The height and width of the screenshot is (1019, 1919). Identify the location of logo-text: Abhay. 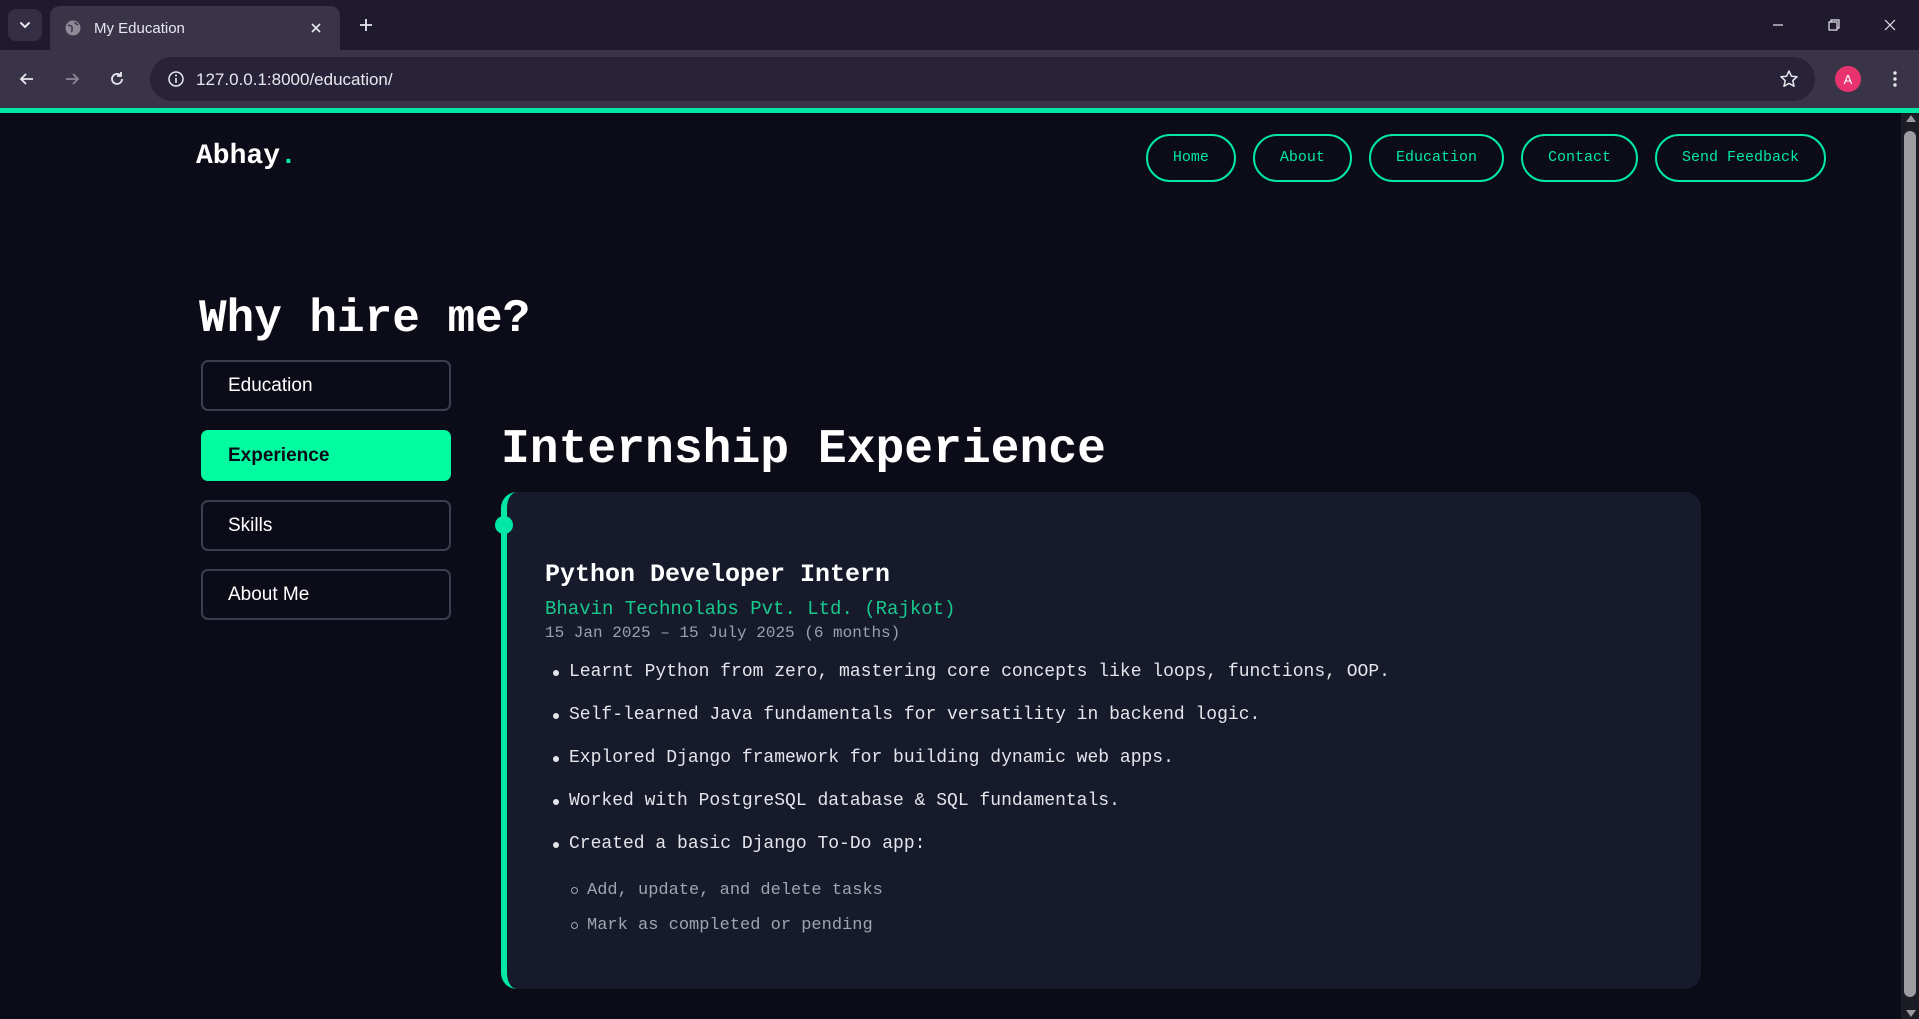
(238, 156).